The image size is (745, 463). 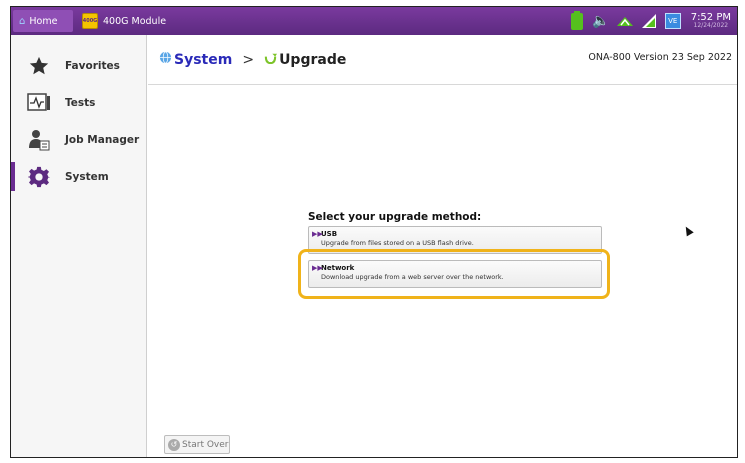 What do you see at coordinates (625, 21) in the screenshot?
I see `network-icon` at bounding box center [625, 21].